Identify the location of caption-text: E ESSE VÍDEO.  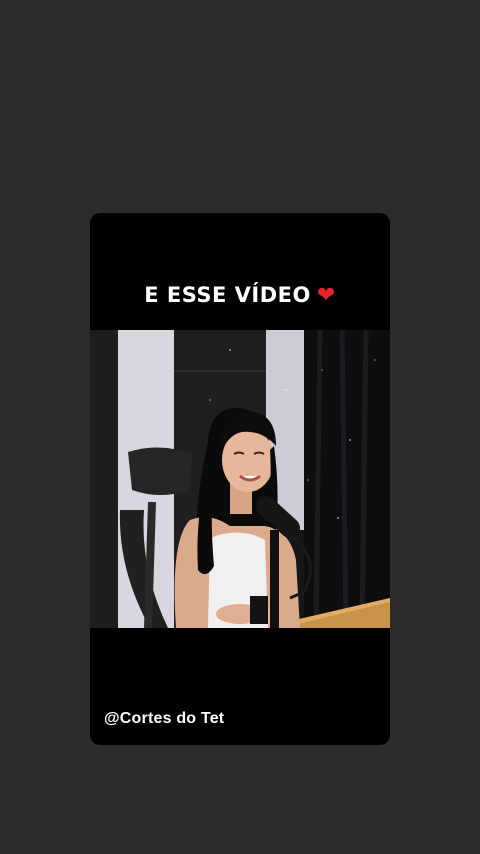
(227, 295).